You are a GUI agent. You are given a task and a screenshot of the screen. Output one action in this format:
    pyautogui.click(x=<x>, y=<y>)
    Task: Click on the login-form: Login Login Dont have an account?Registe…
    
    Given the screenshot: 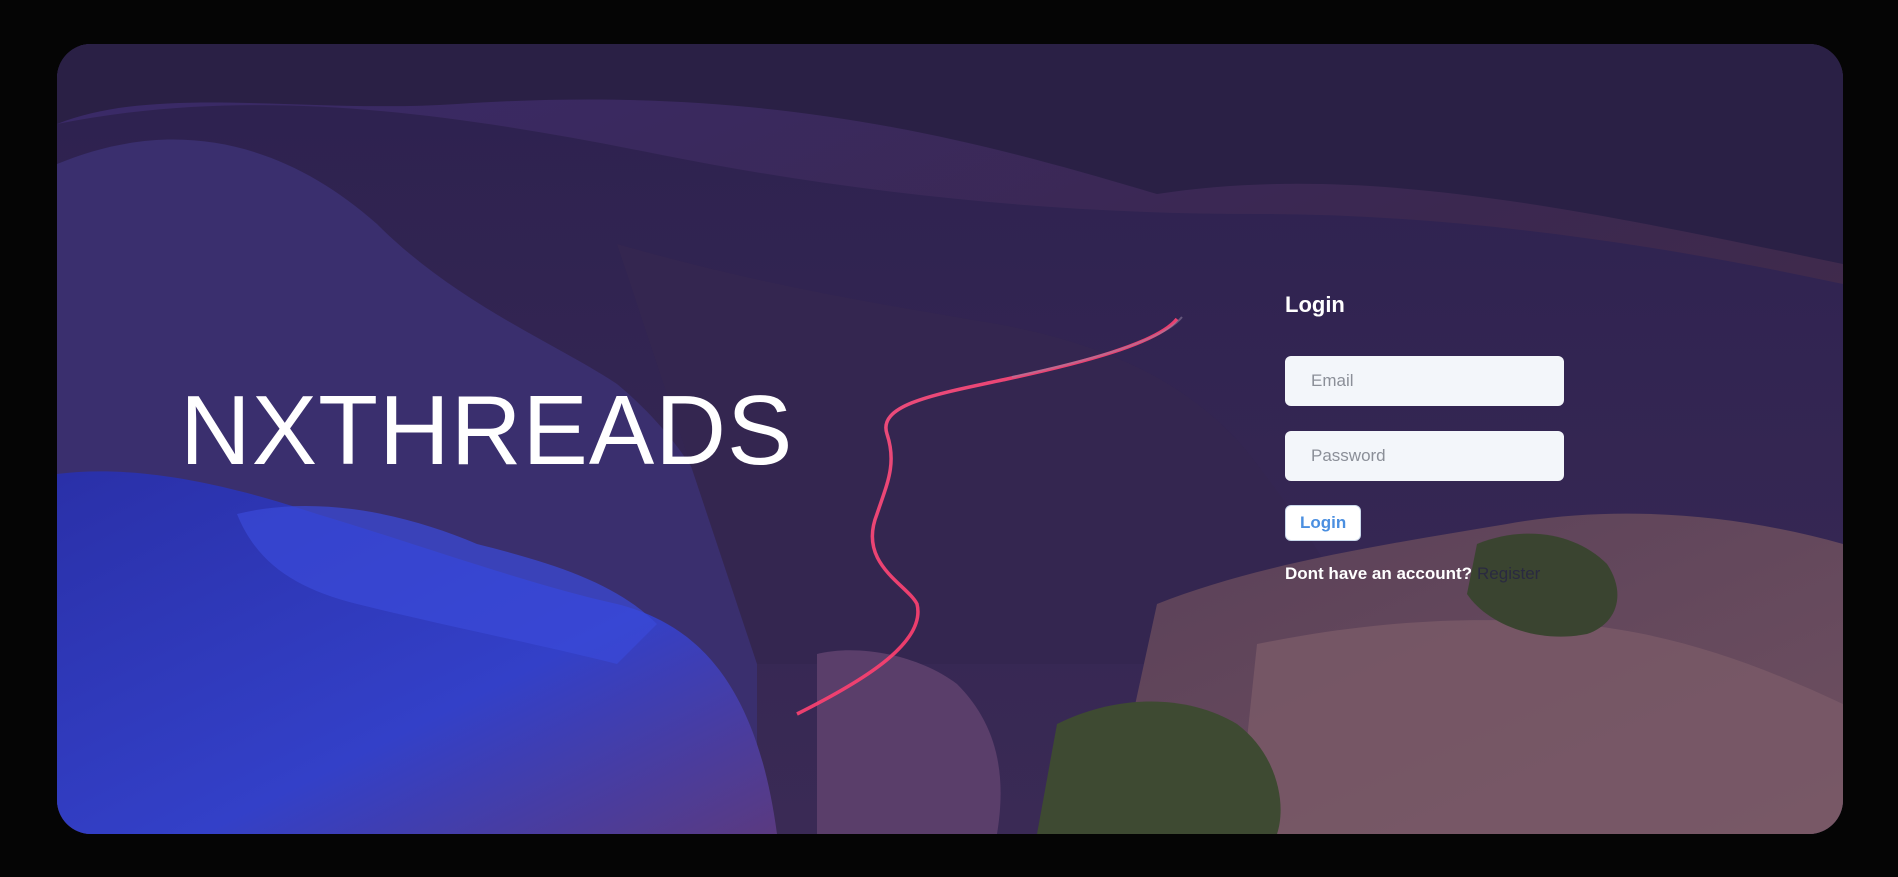 What is the action you would take?
    pyautogui.click(x=1435, y=438)
    